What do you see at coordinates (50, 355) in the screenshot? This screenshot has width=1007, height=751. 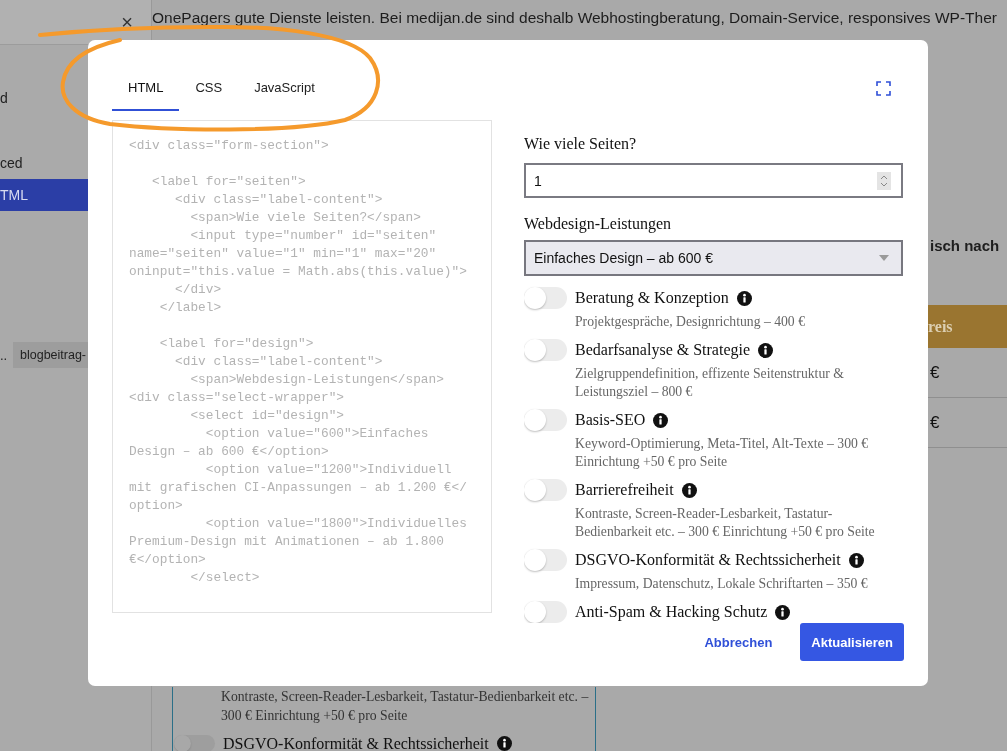 I see `tag-chip: blogbeitrag-` at bounding box center [50, 355].